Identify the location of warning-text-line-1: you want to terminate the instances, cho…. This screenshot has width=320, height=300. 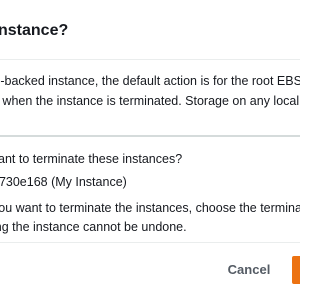
(150, 208).